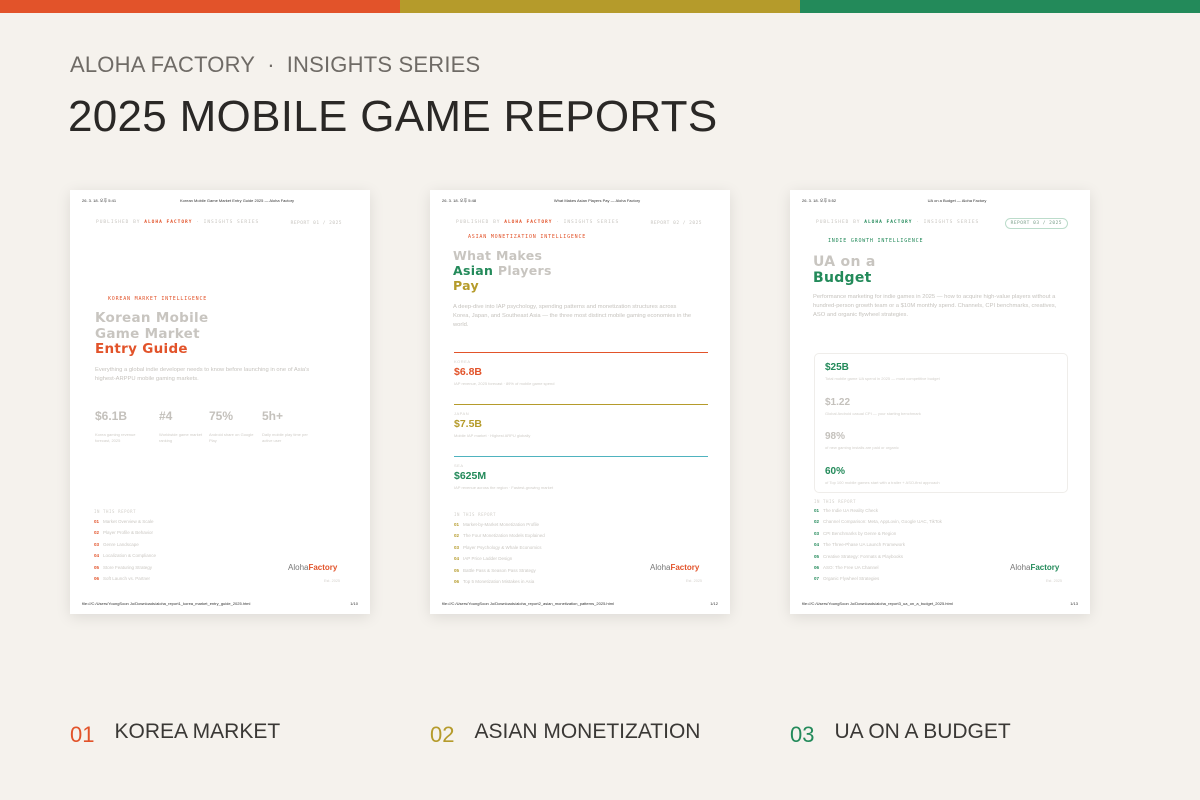 The height and width of the screenshot is (800, 1200). I want to click on report-label-asian-monetization: 02 ASIAN MONETIZATION, so click(565, 732).